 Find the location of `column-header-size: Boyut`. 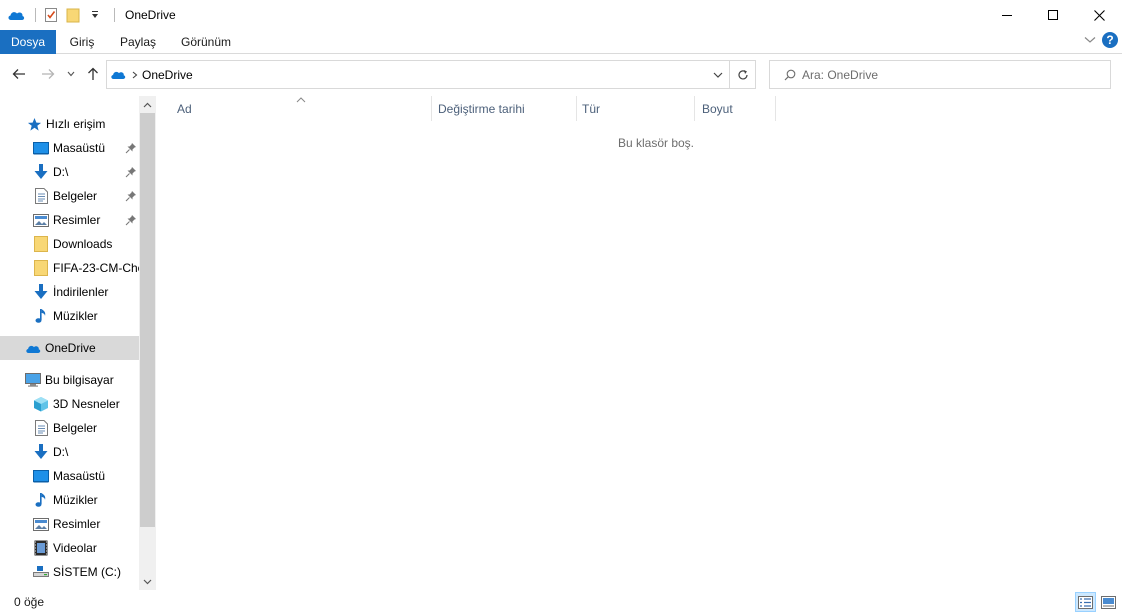

column-header-size: Boyut is located at coordinates (738, 108).